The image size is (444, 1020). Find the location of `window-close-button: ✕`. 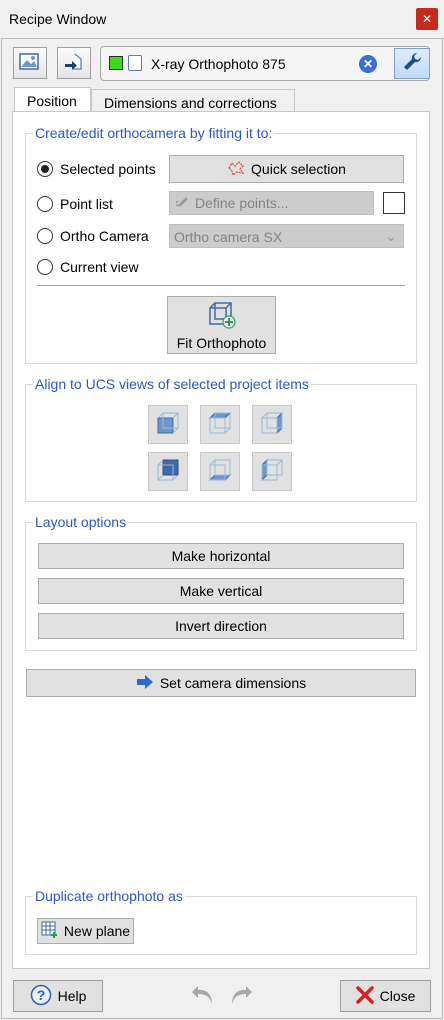

window-close-button: ✕ is located at coordinates (427, 19).